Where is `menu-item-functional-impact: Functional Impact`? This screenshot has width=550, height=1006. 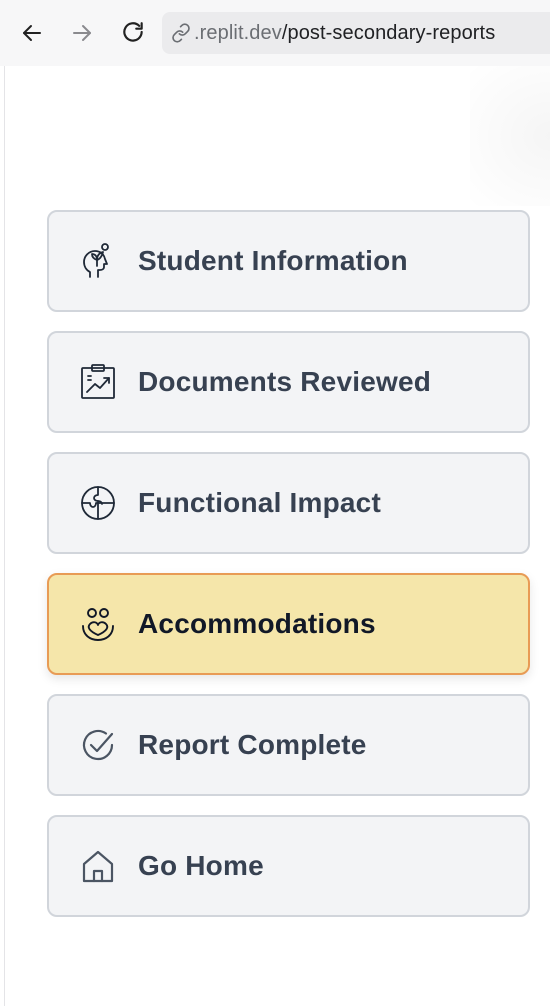 menu-item-functional-impact: Functional Impact is located at coordinates (288, 503).